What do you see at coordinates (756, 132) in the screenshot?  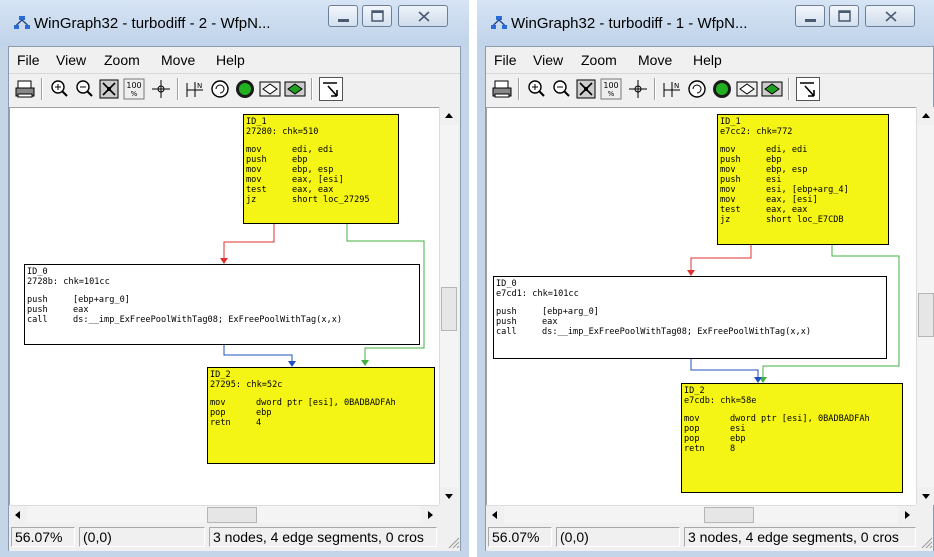 I see `node-address: e7cc2: chk=772` at bounding box center [756, 132].